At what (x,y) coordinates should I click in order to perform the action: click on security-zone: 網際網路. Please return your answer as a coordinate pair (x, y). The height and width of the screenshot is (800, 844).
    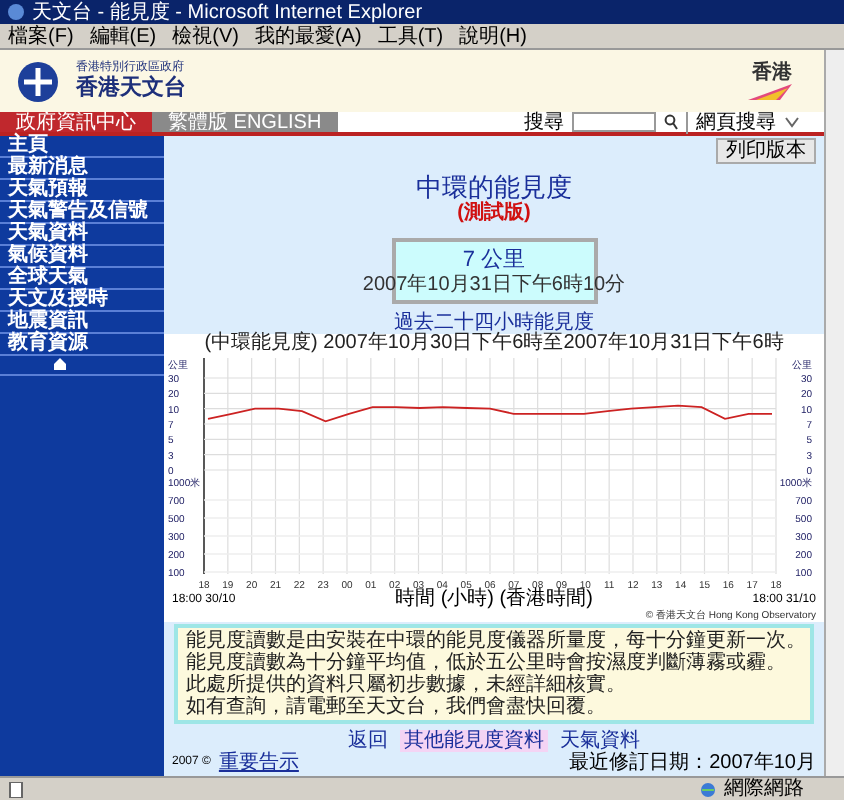
    Looking at the image, I should click on (764, 789).